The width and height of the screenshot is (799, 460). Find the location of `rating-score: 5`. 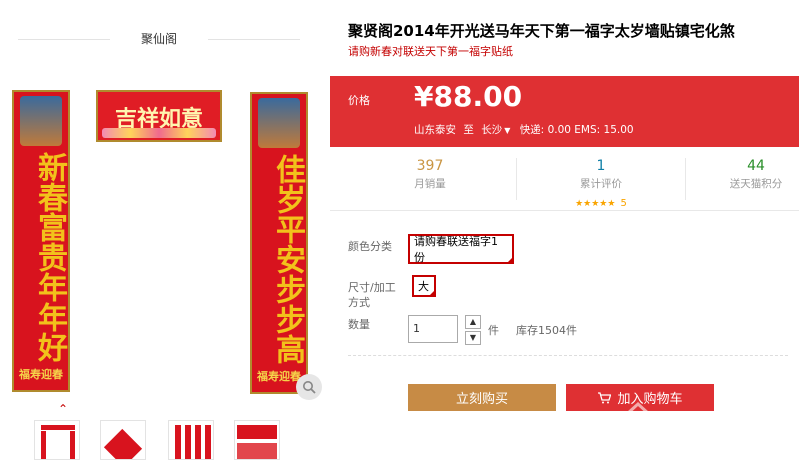

rating-score: 5 is located at coordinates (623, 203).